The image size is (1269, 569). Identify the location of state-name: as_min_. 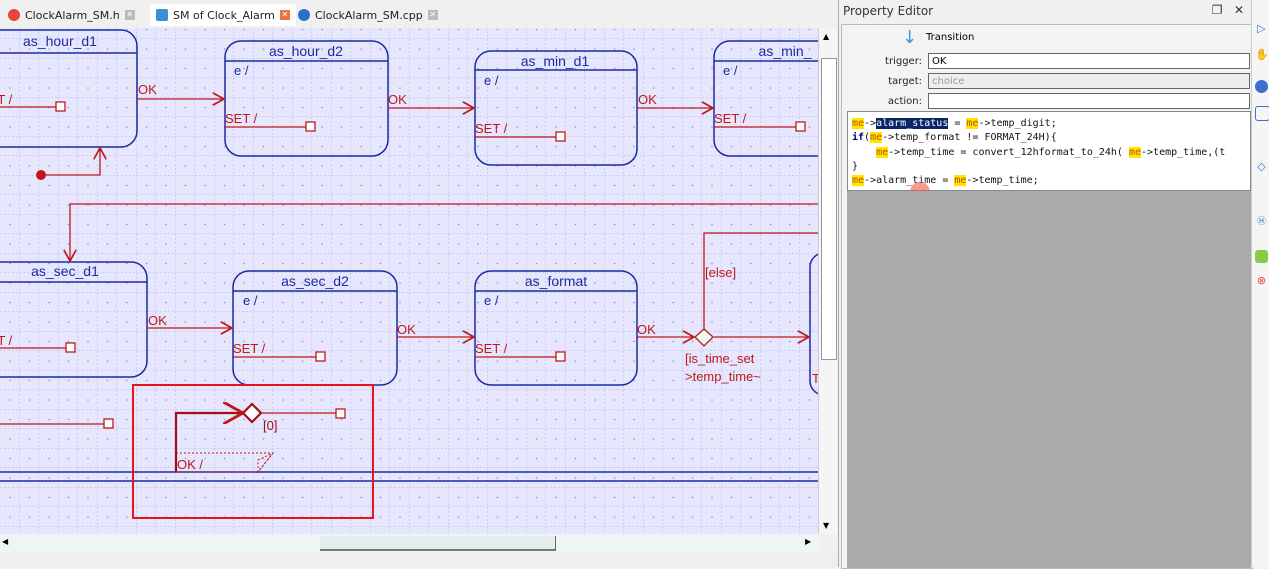
(785, 51).